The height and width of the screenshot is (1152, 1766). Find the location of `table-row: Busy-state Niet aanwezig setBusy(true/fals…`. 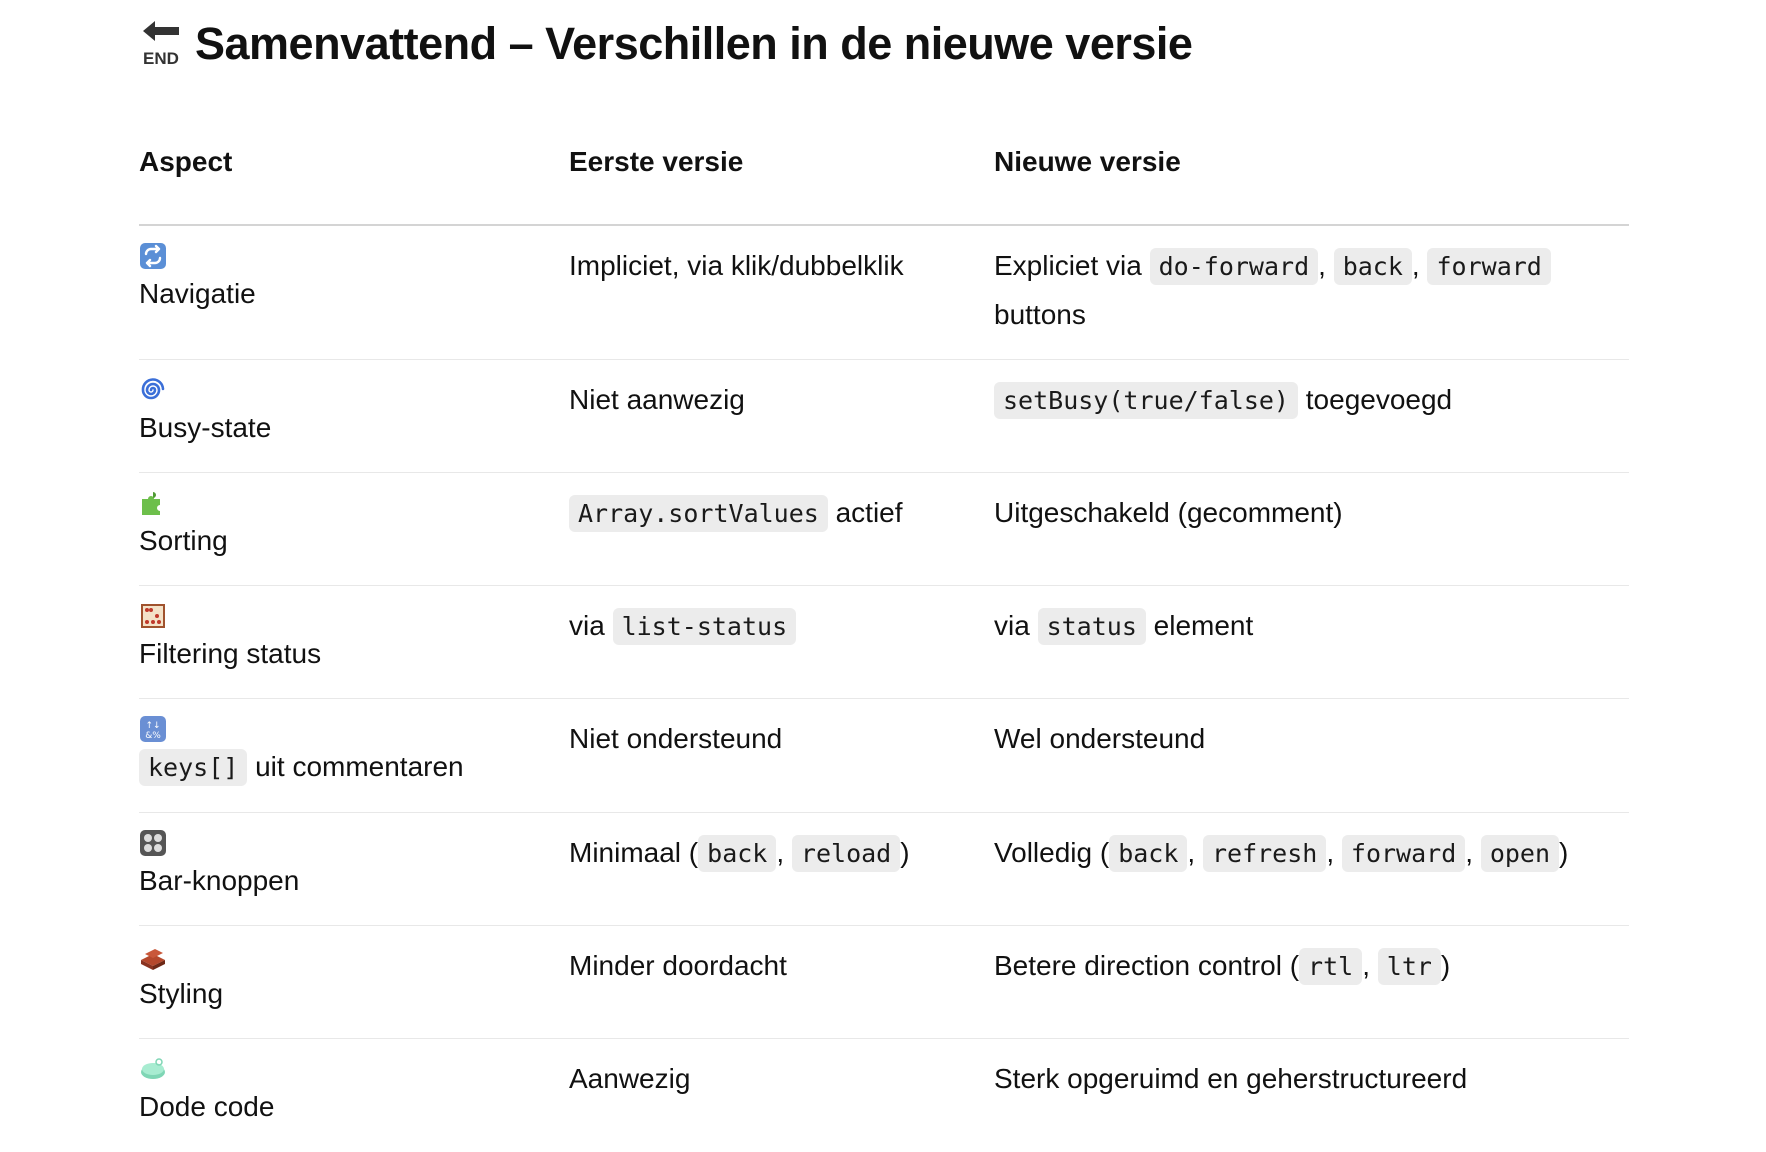

table-row: Busy-state Niet aanwezig setBusy(true/fals… is located at coordinates (884, 416).